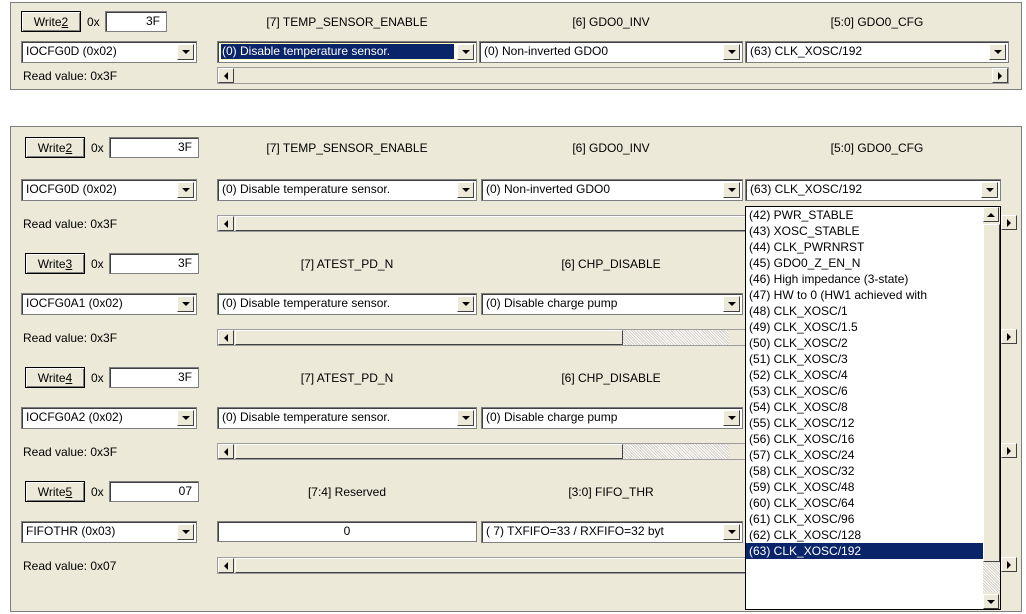 The width and height of the screenshot is (1026, 614). I want to click on dropdown-option: (57) CLK_XOSC/24, so click(864, 455).